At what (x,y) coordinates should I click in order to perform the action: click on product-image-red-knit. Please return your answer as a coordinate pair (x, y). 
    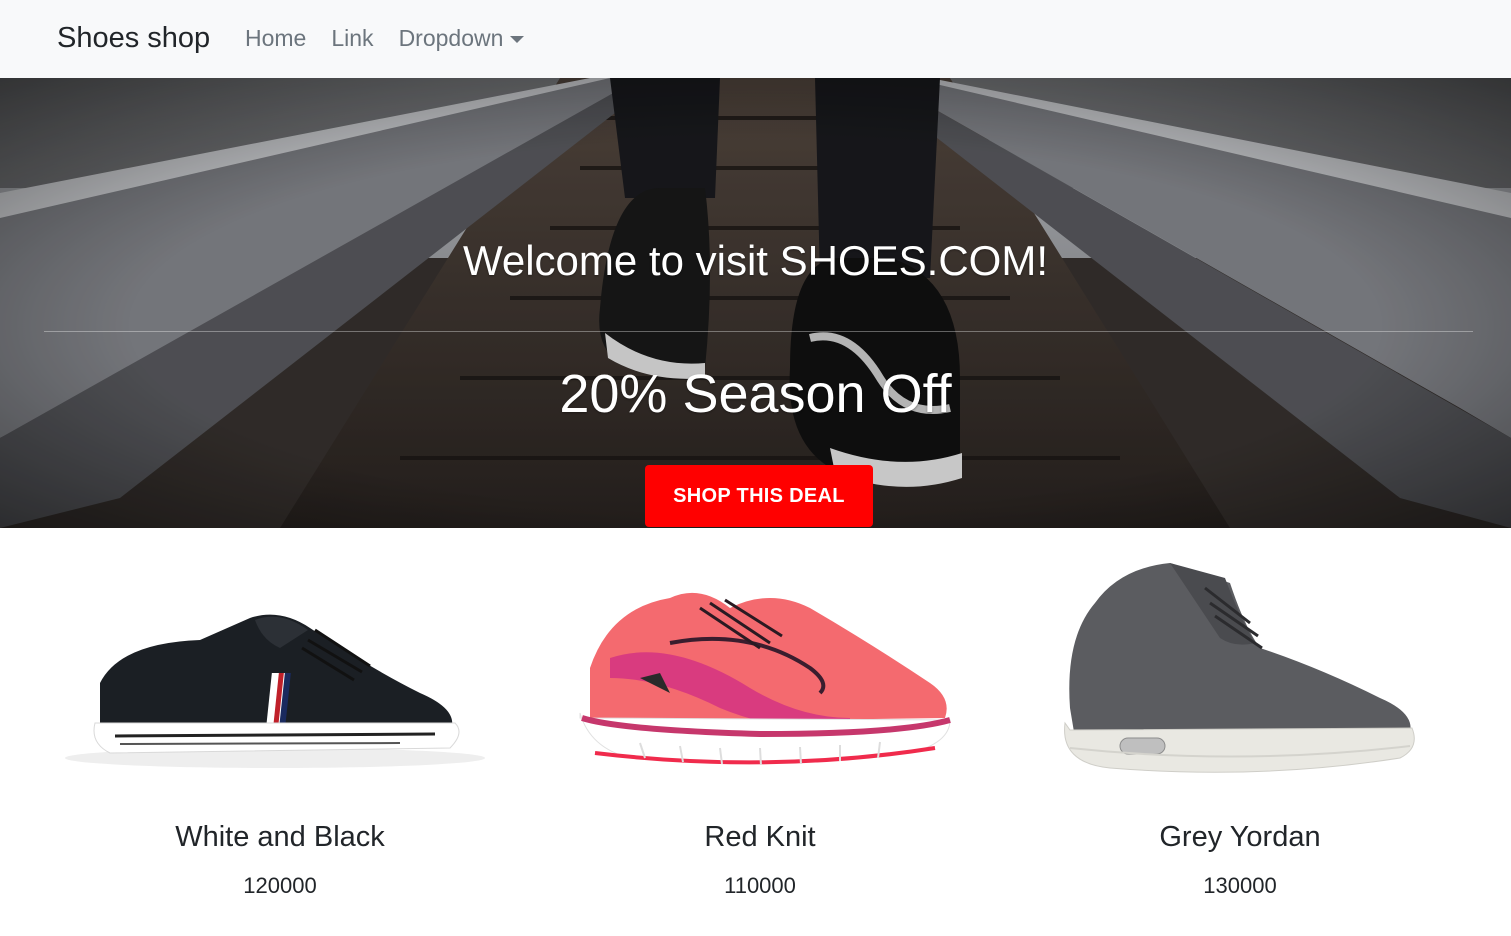
    Looking at the image, I should click on (760, 670).